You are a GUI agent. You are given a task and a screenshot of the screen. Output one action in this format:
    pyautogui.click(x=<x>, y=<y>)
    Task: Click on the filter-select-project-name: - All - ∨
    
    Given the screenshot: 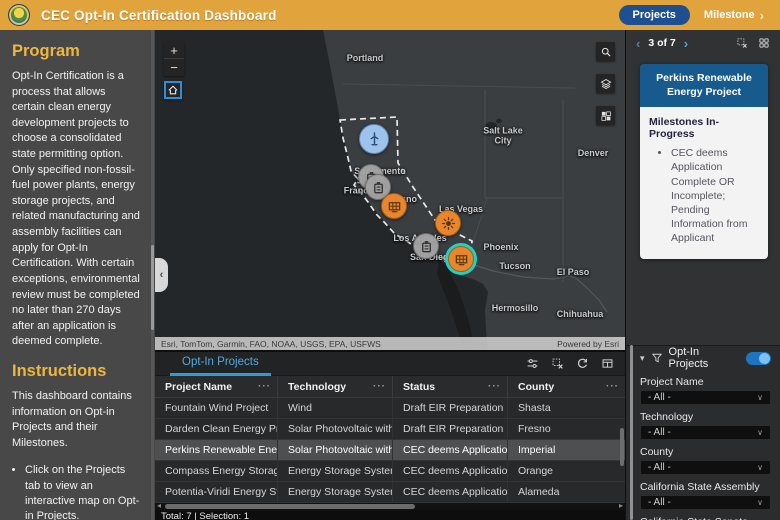 What is the action you would take?
    pyautogui.click(x=705, y=397)
    